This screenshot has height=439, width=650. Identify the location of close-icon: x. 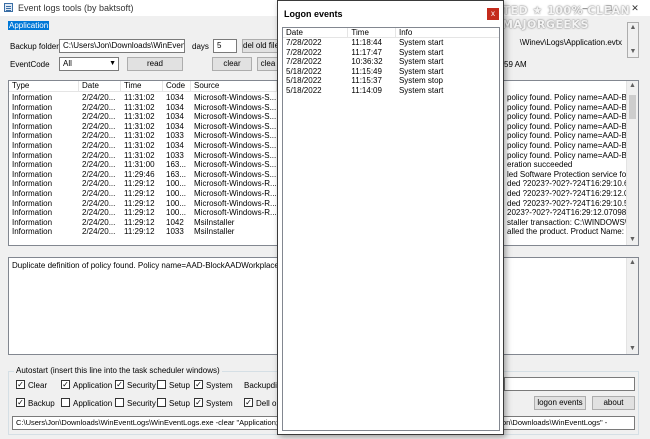
(493, 14).